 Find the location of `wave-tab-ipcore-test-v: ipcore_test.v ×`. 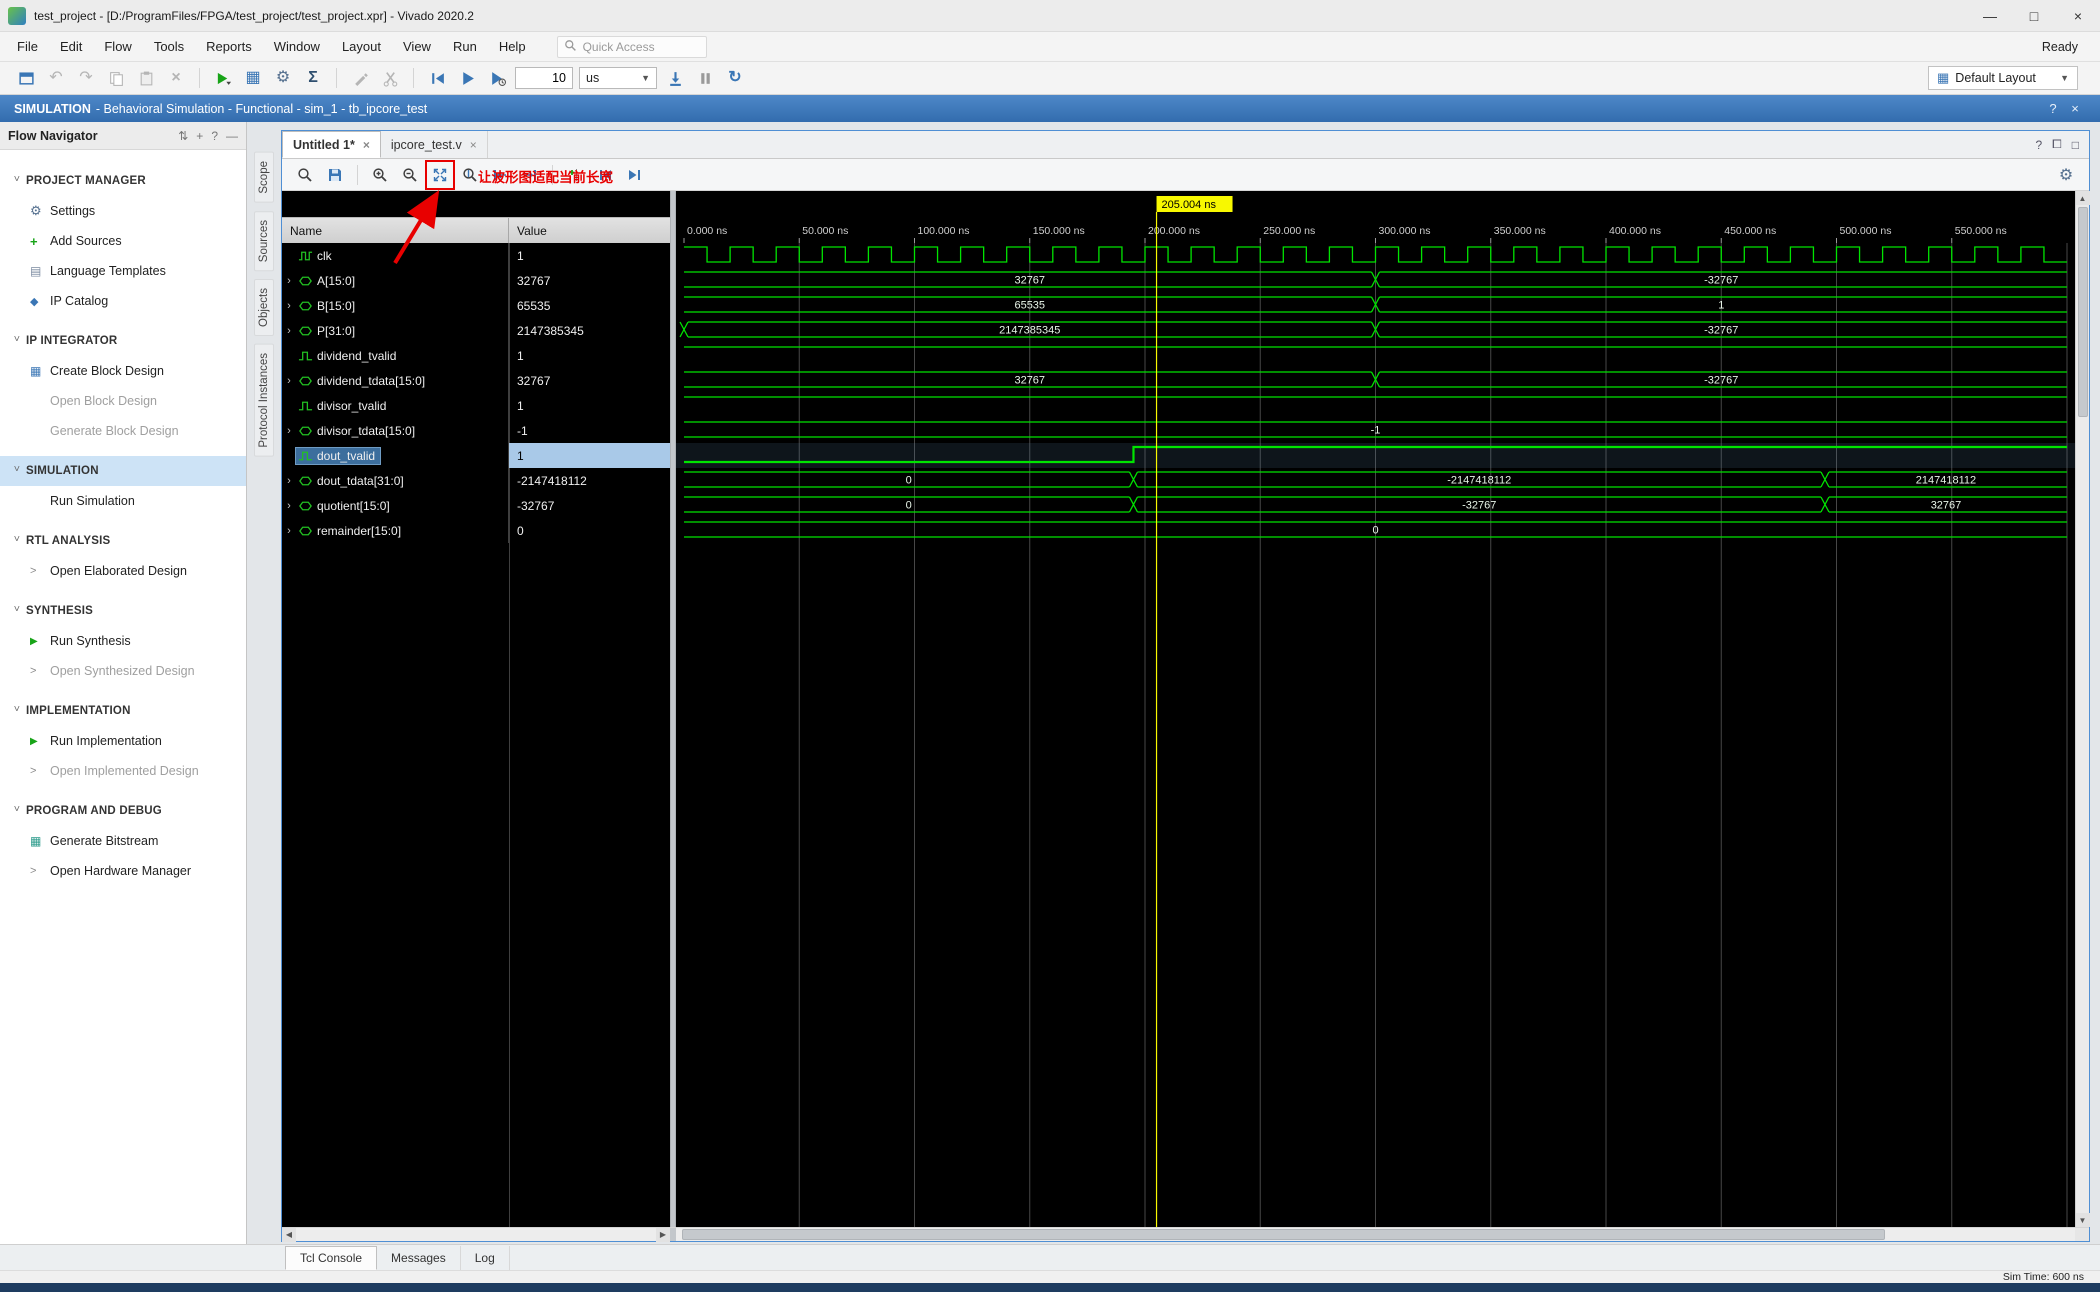

wave-tab-ipcore-test-v: ipcore_test.v × is located at coordinates (434, 144).